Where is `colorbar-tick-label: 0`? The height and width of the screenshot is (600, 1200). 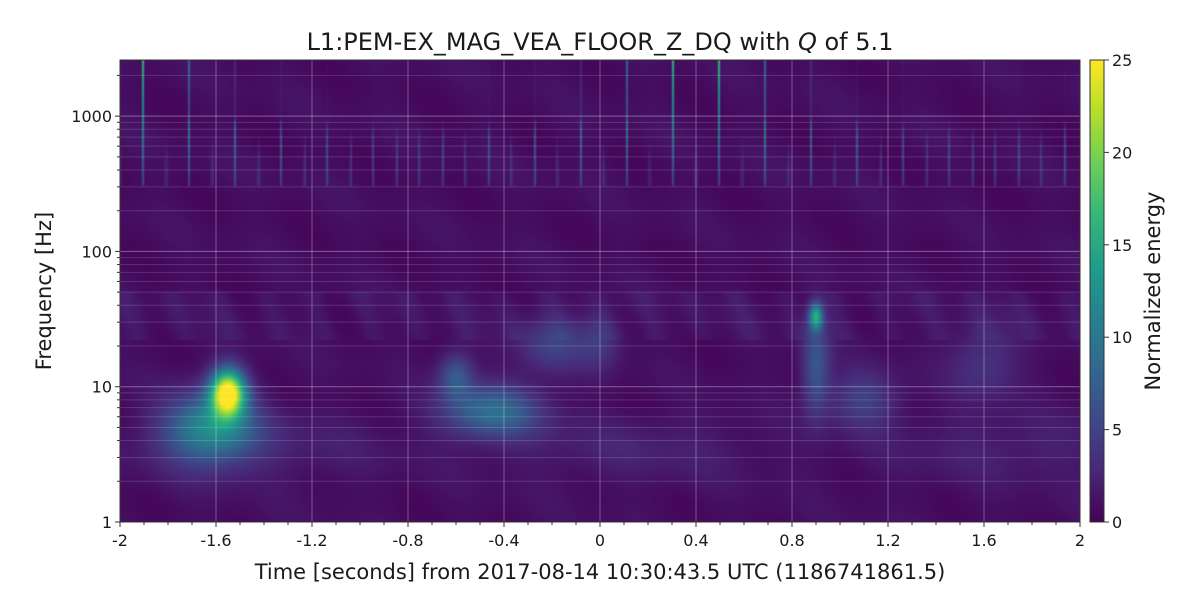 colorbar-tick-label: 0 is located at coordinates (1117, 522).